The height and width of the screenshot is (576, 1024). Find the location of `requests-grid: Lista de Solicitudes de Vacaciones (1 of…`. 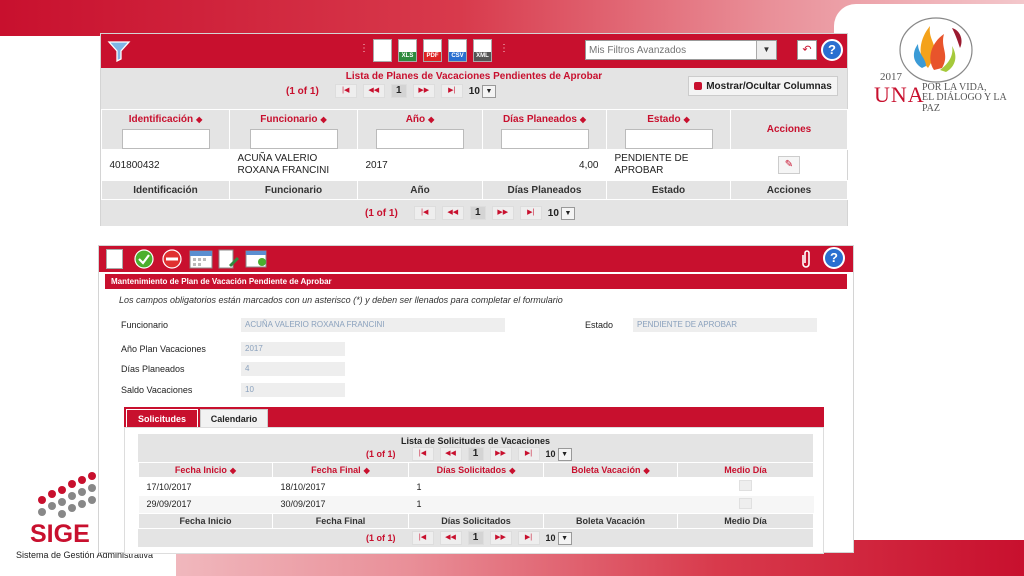

requests-grid: Lista de Solicitudes de Vacaciones (1 of… is located at coordinates (476, 490).